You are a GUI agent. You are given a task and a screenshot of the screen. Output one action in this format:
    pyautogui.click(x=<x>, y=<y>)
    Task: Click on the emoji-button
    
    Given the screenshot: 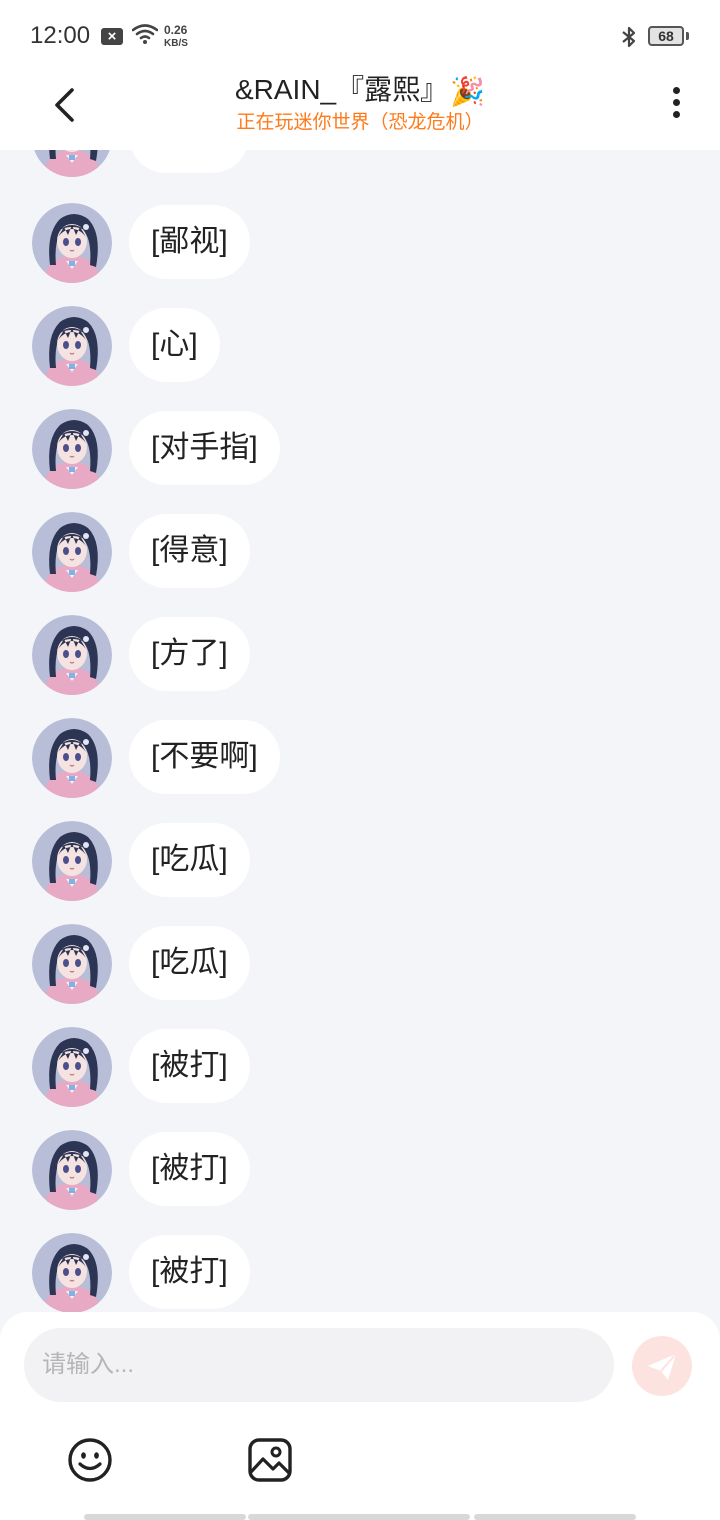 What is the action you would take?
    pyautogui.click(x=90, y=1460)
    